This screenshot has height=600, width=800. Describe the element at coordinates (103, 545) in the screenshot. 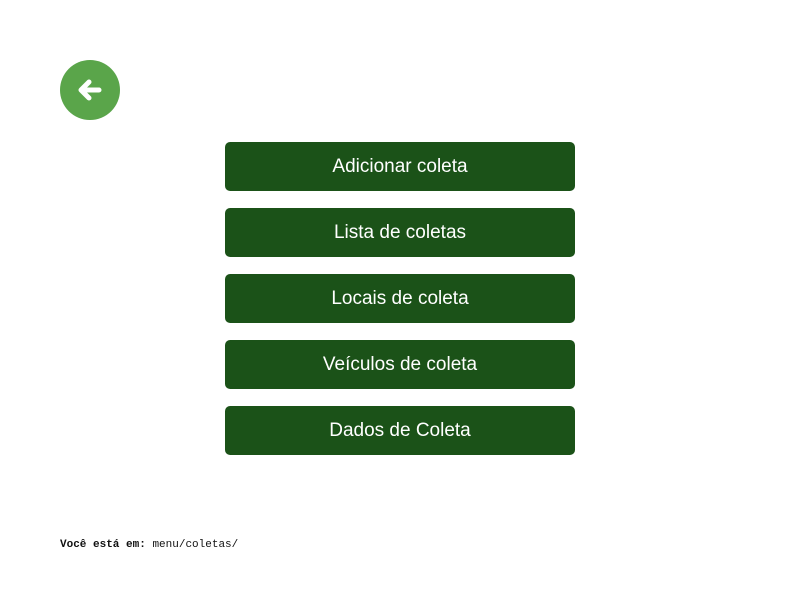

I see `breadcrumb-label: Você está em:` at that location.